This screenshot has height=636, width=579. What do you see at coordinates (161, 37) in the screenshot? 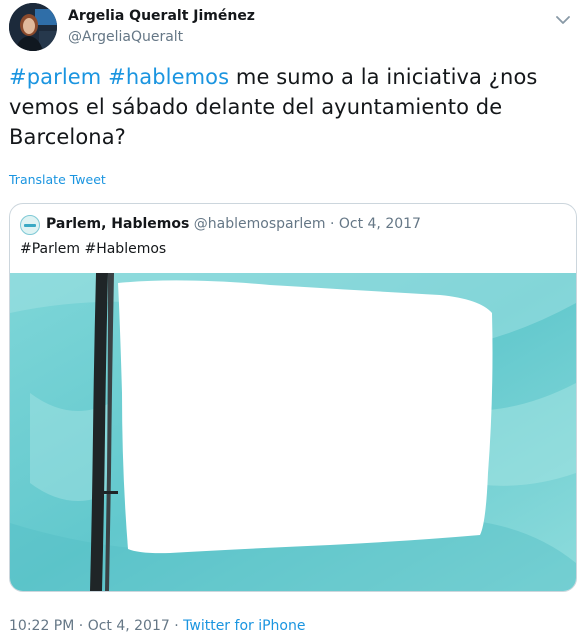
I see `author-handle: @ArgeliaQueralt` at bounding box center [161, 37].